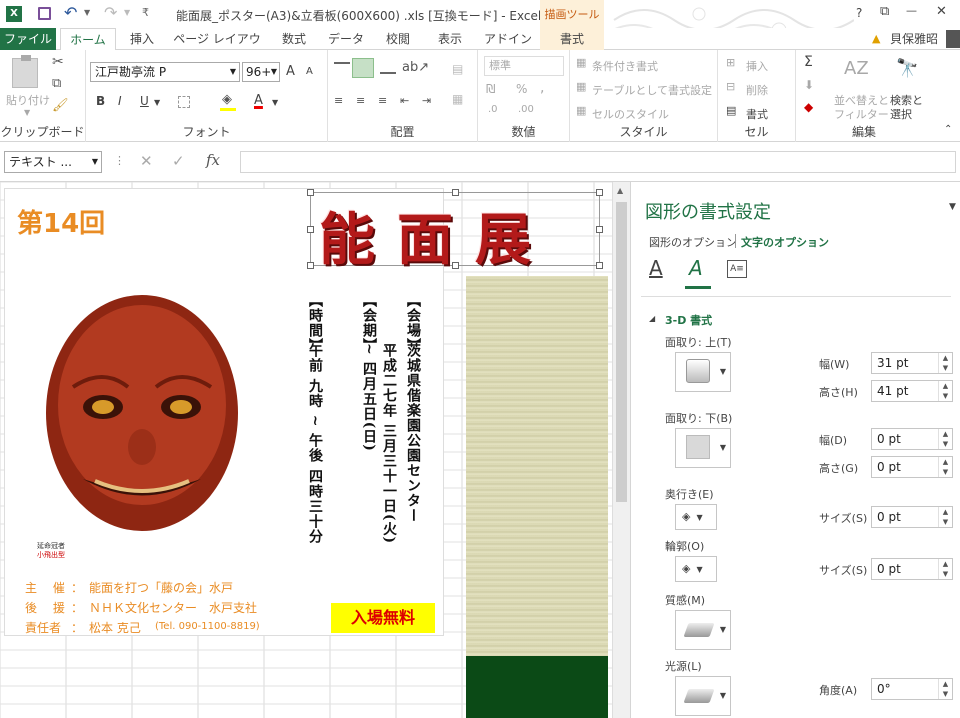 This screenshot has width=960, height=718. Describe the element at coordinates (310, 265) in the screenshot. I see `resize-handle-sw` at that location.